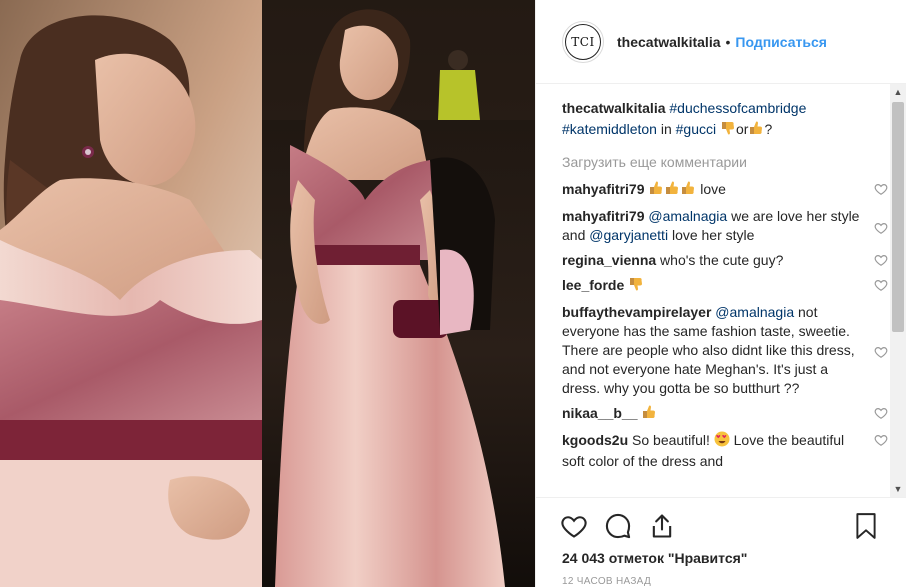 This screenshot has height=587, width=906. I want to click on comment-username-link: kgoods2u, so click(595, 440).